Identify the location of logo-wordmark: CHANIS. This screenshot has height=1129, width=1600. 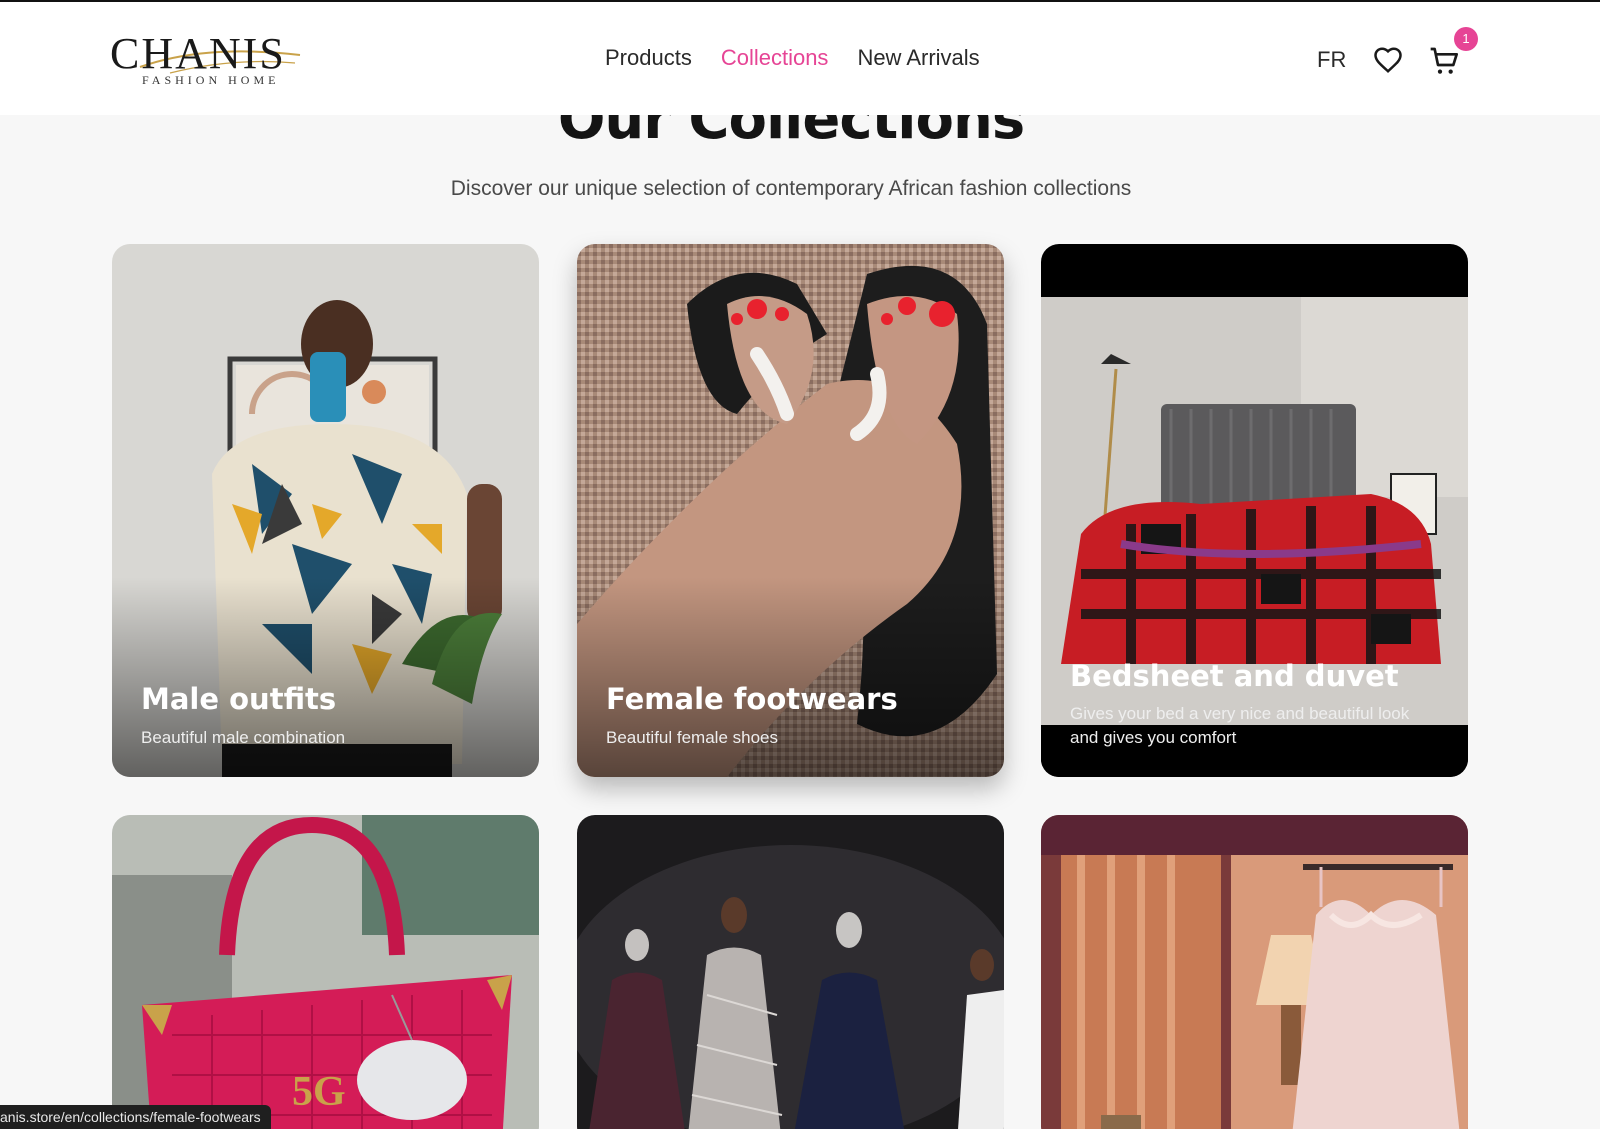
(198, 53).